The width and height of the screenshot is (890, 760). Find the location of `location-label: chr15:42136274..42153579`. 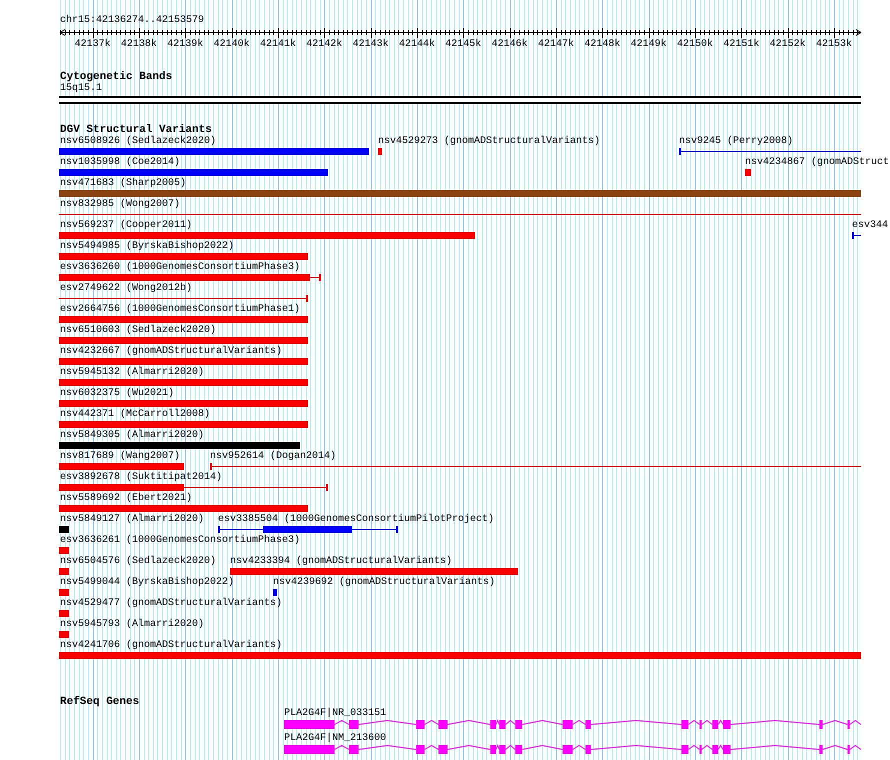

location-label: chr15:42136274..42153579 is located at coordinates (133, 21).